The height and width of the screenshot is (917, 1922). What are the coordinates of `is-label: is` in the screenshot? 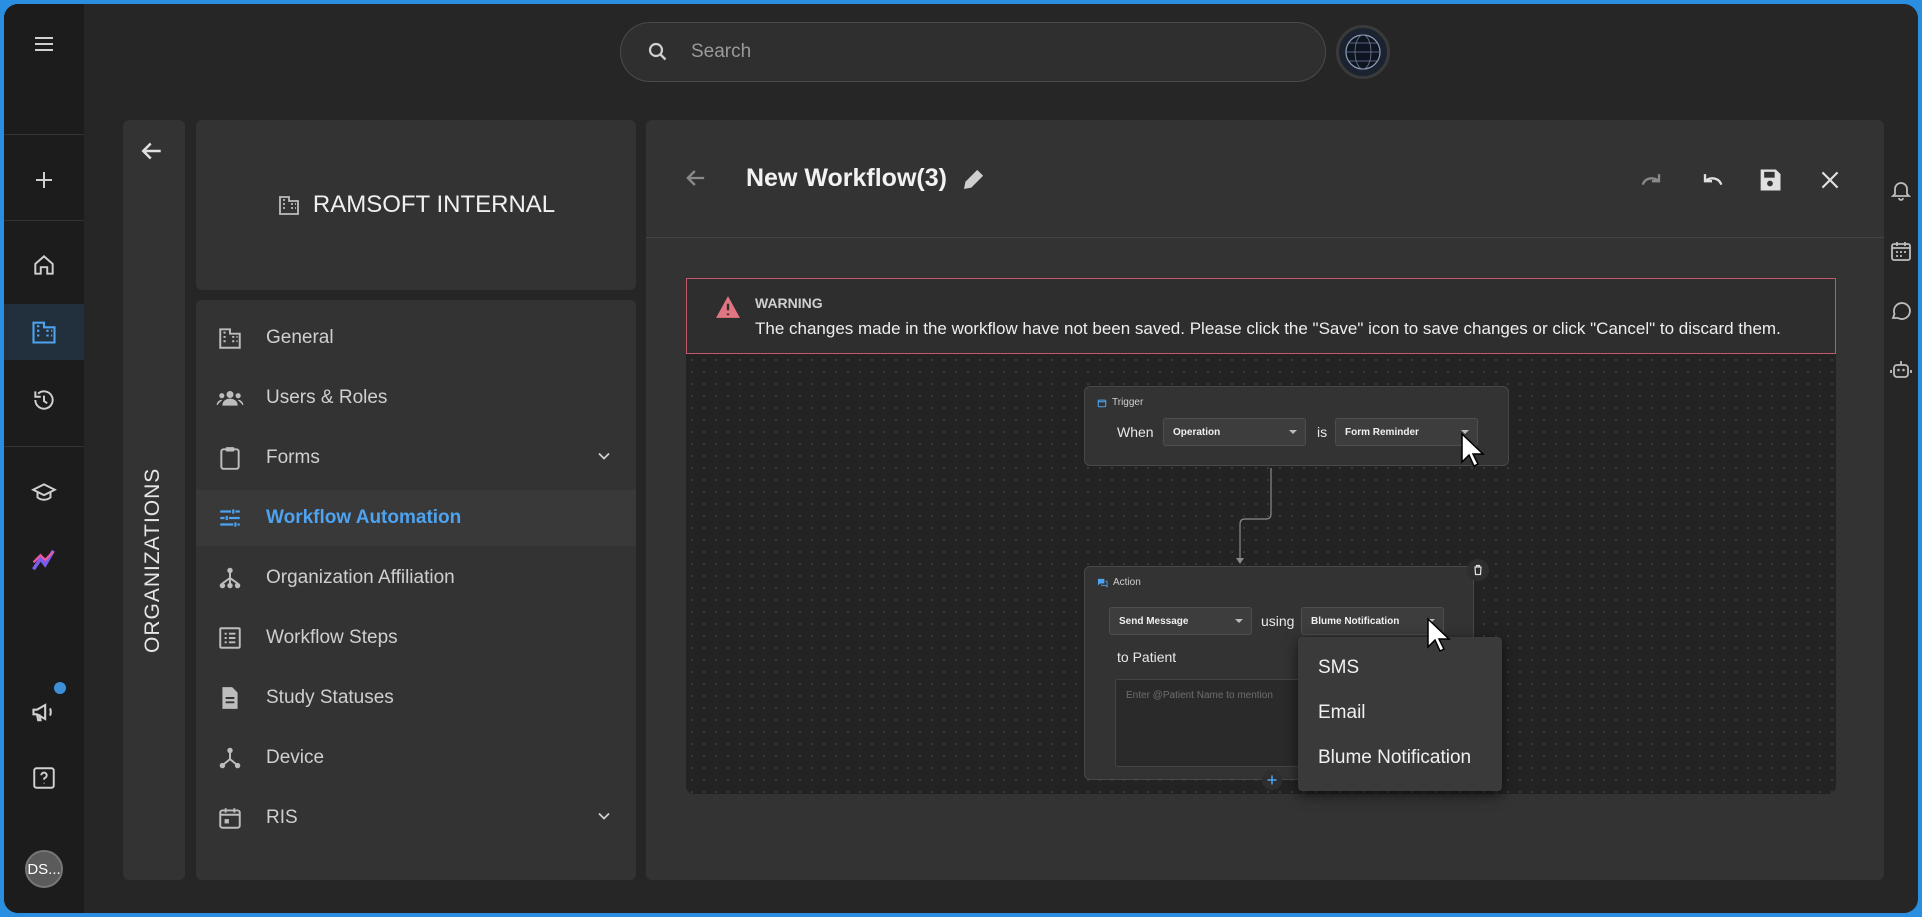 It's located at (1322, 432).